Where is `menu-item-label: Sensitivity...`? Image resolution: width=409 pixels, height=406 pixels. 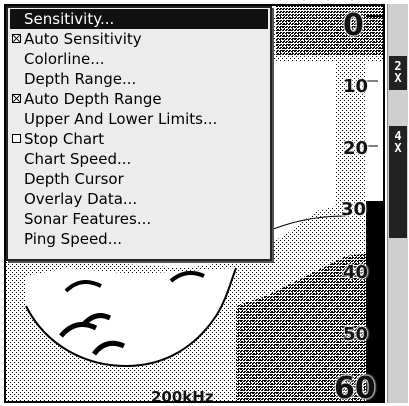
menu-item-label: Sensitivity... is located at coordinates (69, 19).